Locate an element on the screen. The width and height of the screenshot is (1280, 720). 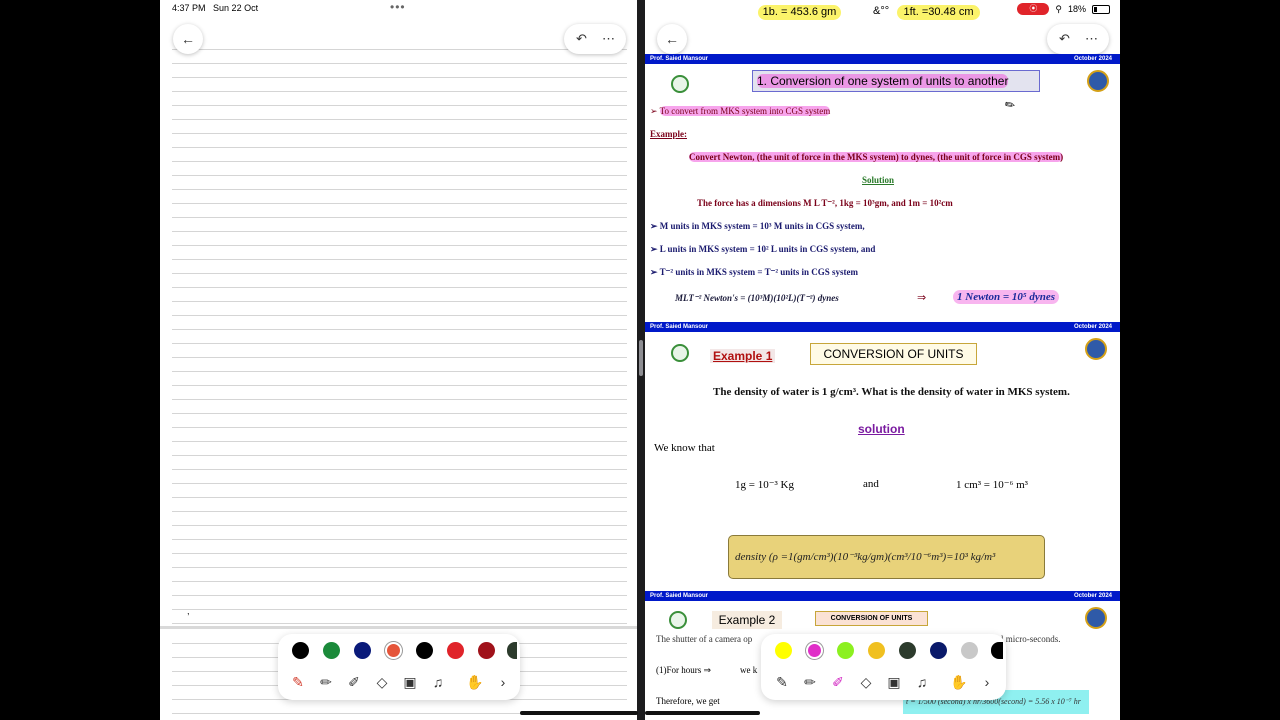
battery-percent: 18% is located at coordinates (1076, 9).